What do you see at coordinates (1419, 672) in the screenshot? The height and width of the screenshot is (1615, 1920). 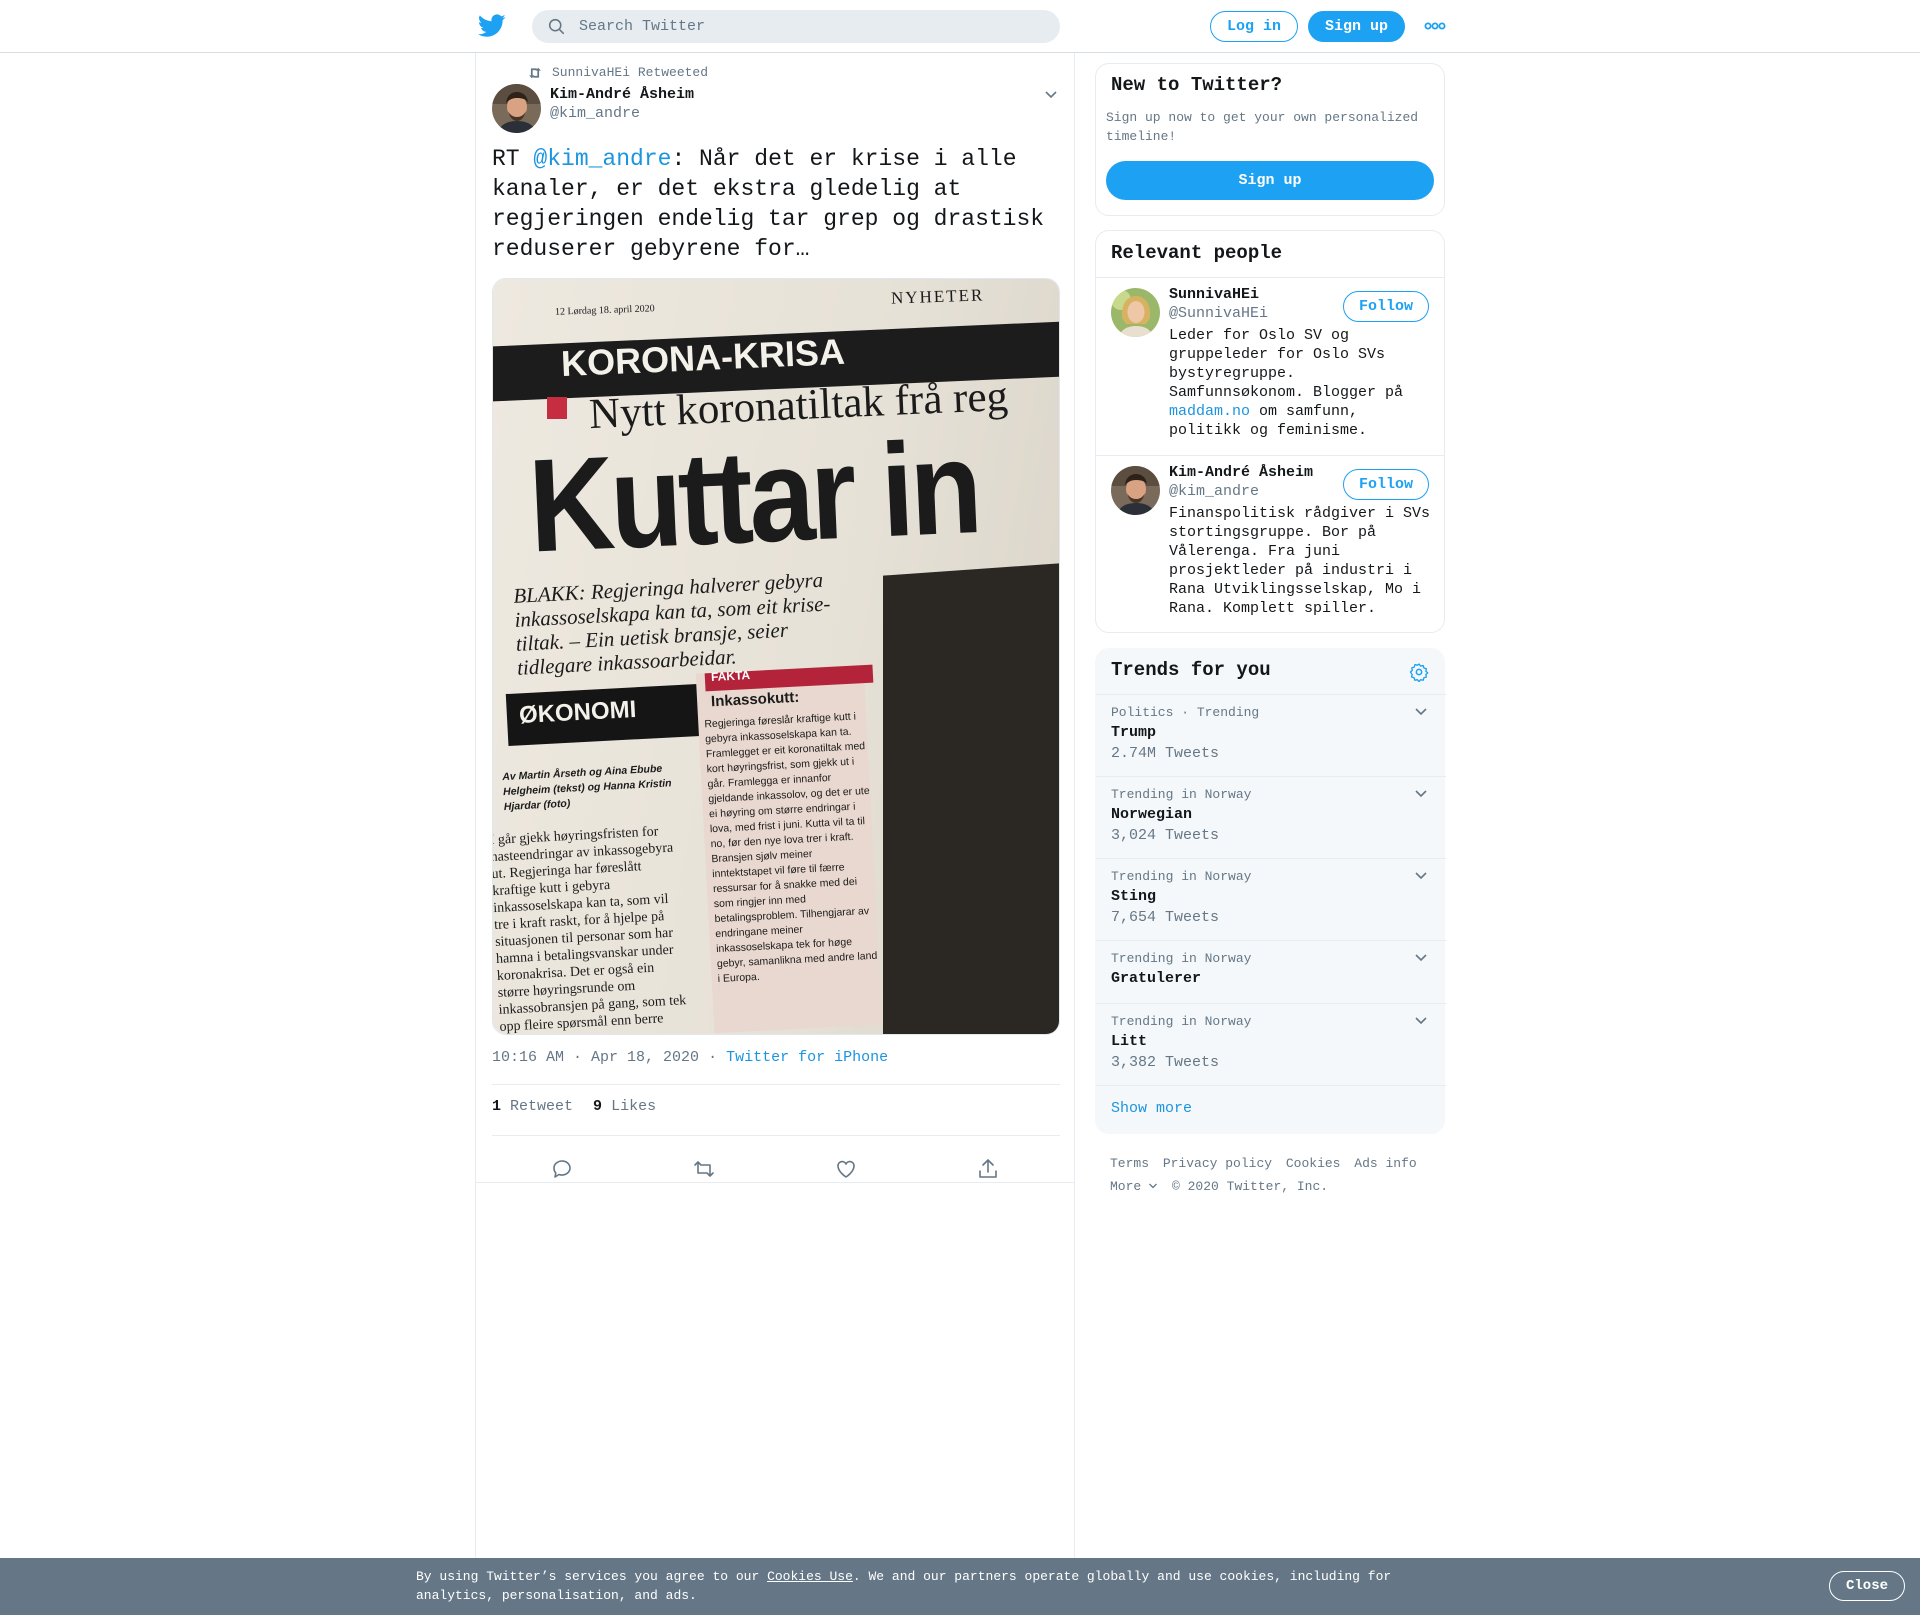 I see `settings-gear-icon` at bounding box center [1419, 672].